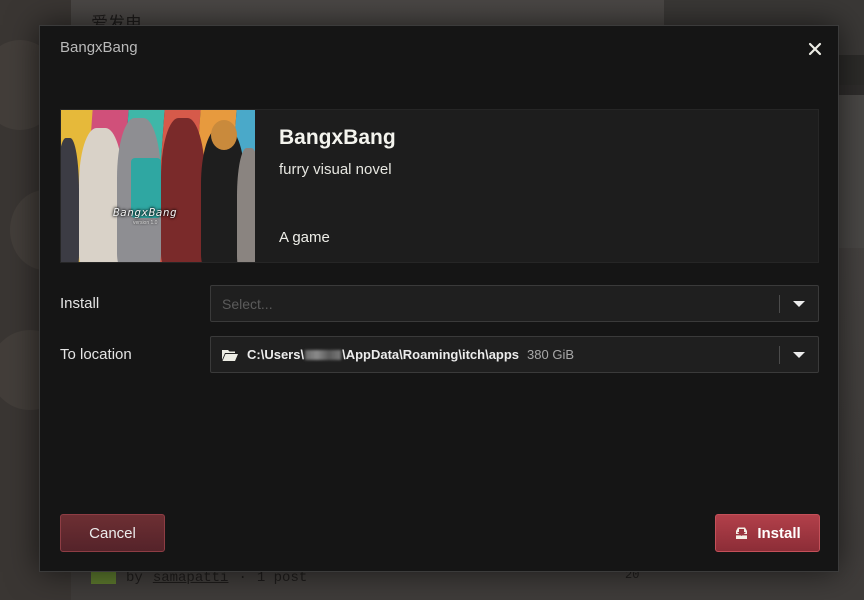 The image size is (864, 600). I want to click on install-button: Install, so click(767, 533).